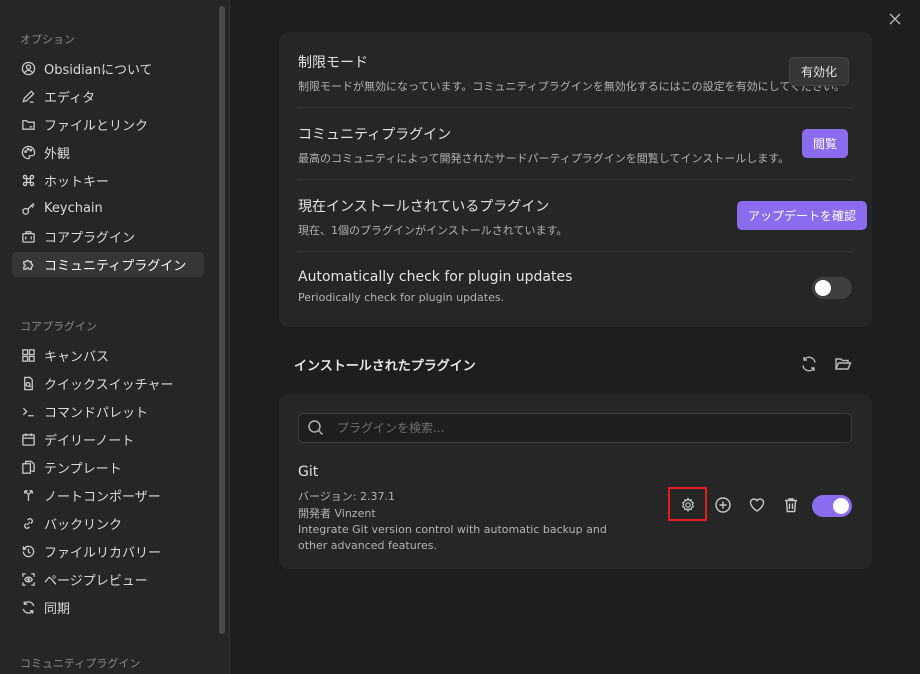  What do you see at coordinates (28, 153) in the screenshot?
I see `palette-icon` at bounding box center [28, 153].